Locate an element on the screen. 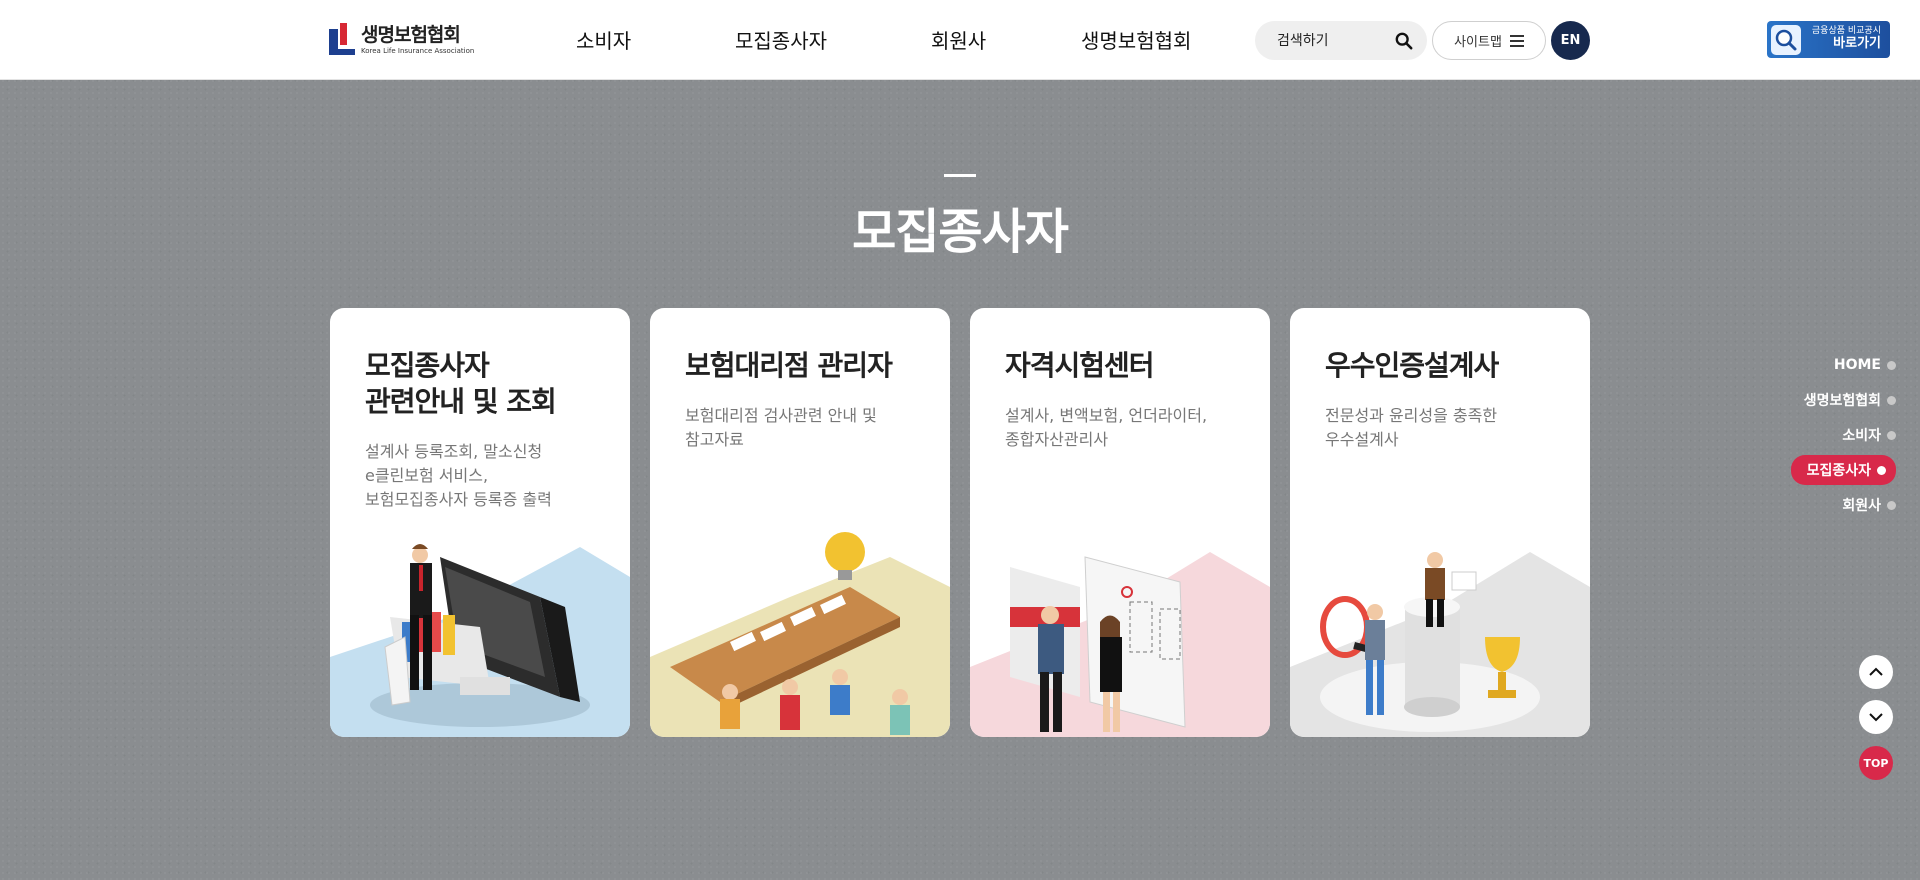  card-agency-manager: 보험대리점 관리자 보험대리점 검사관련 안내 및 참고자료 is located at coordinates (800, 522).